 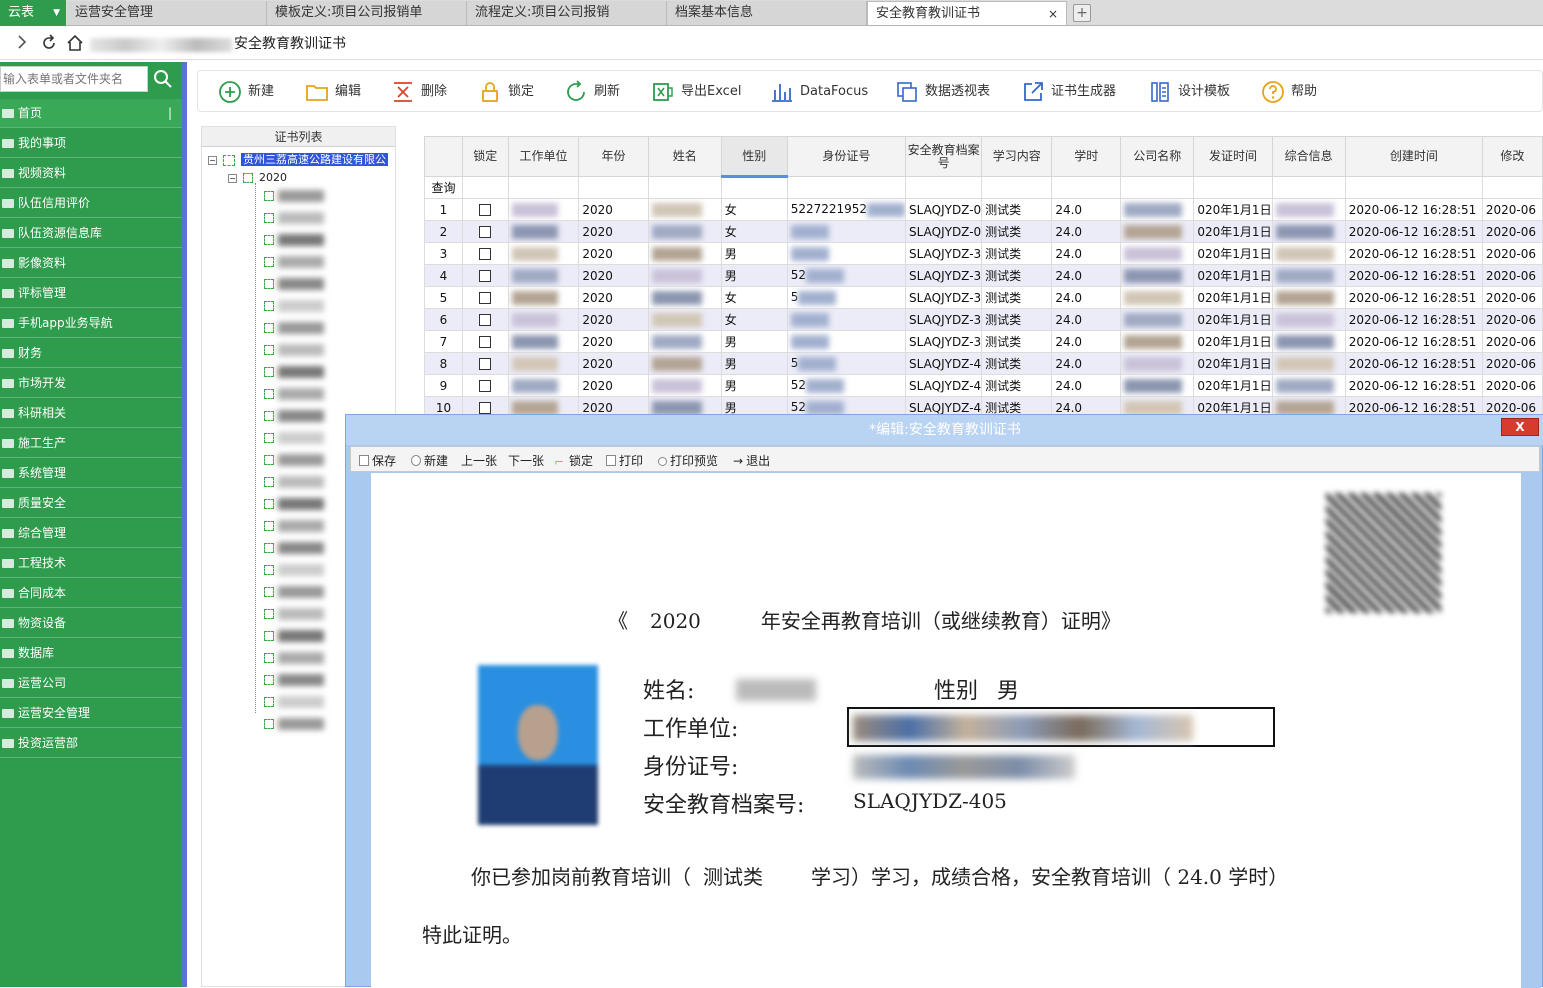 I want to click on tab-template-def: 模板定义:项目公司报销单, so click(x=367, y=13).